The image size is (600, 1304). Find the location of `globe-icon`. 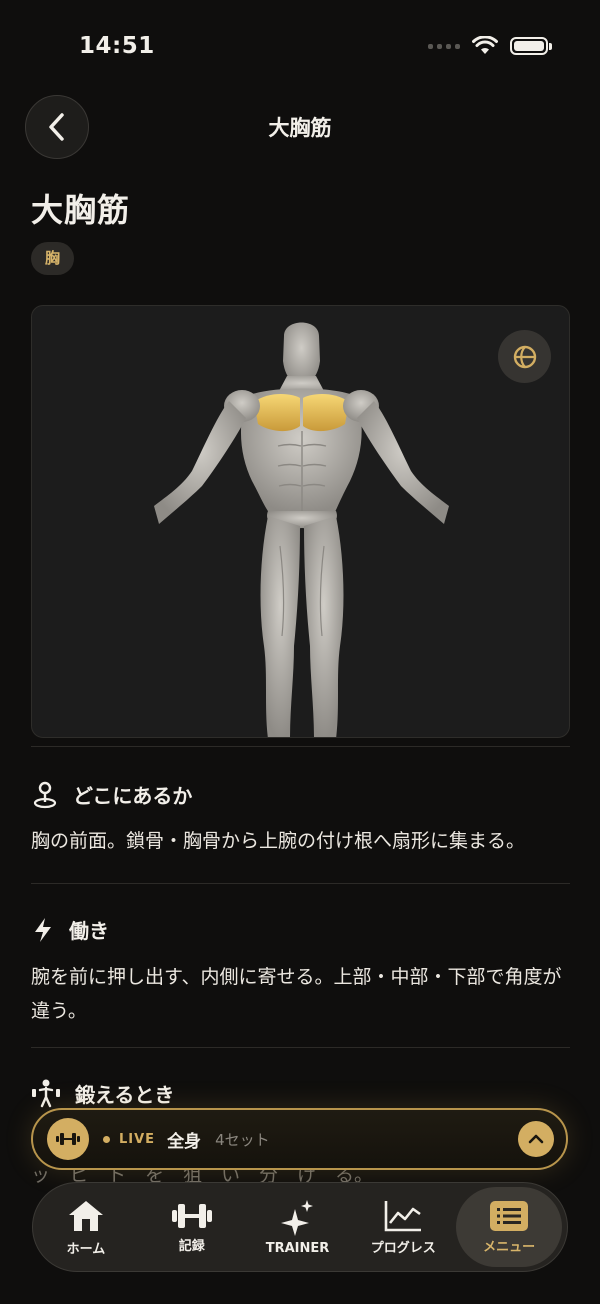

globe-icon is located at coordinates (524, 356).